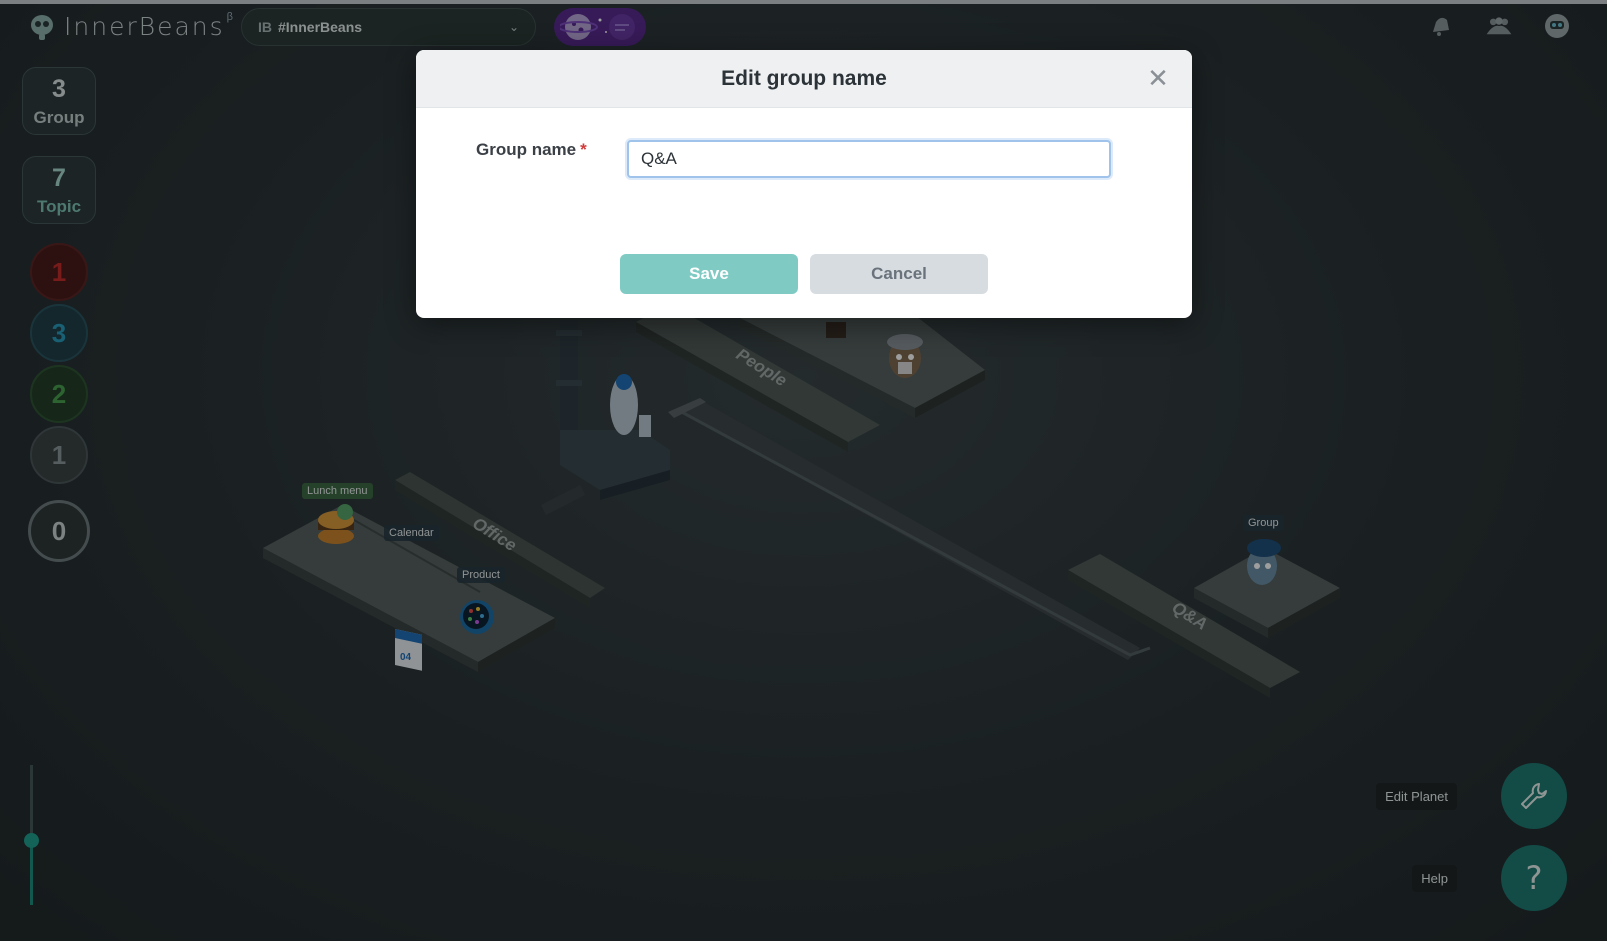 Image resolution: width=1607 pixels, height=941 pixels. I want to click on group-name-row: Group name *, so click(551, 150).